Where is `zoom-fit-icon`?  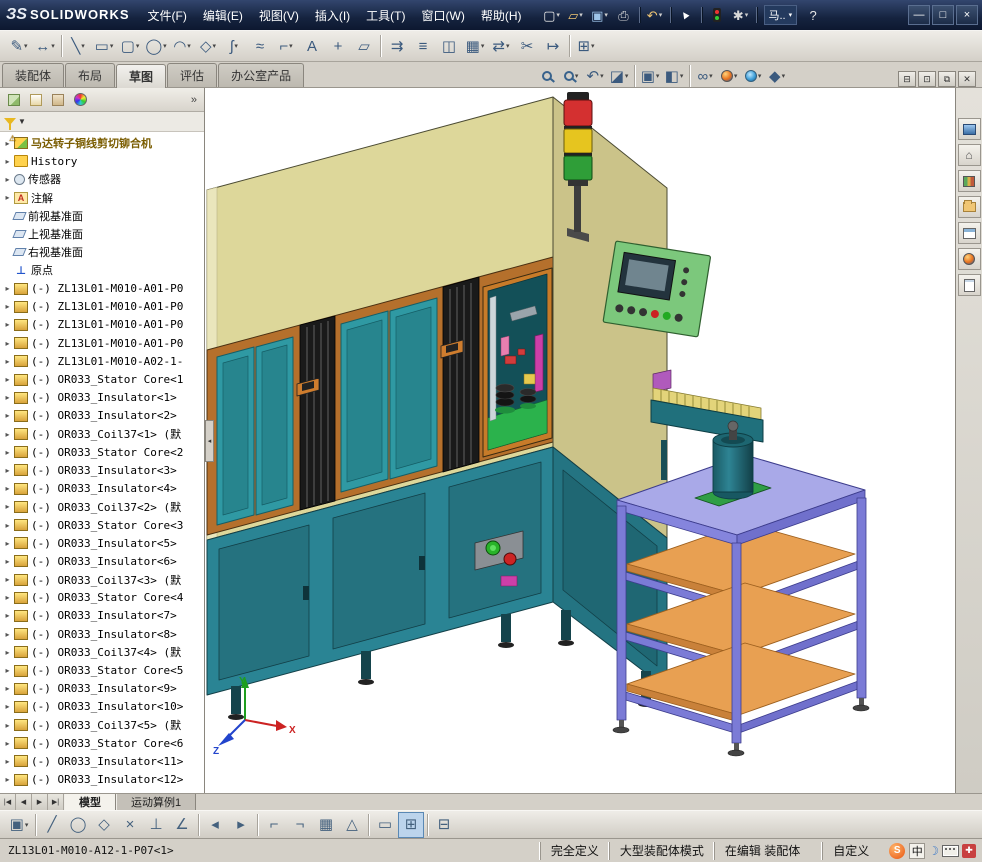 zoom-fit-icon is located at coordinates (547, 76).